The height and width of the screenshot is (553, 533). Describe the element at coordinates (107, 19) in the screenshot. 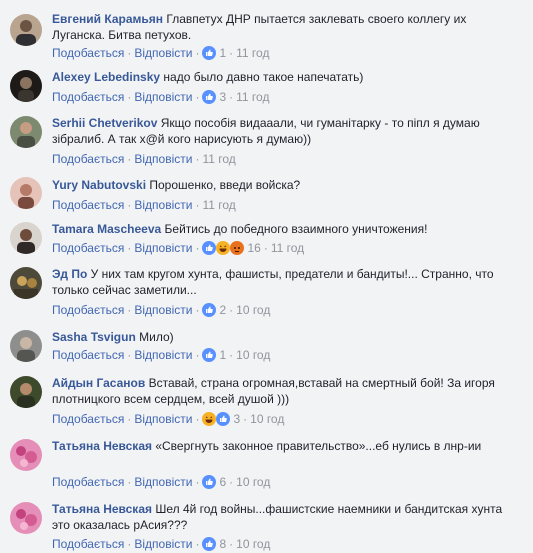

I see `comment-author: Евгений Карамьян` at that location.